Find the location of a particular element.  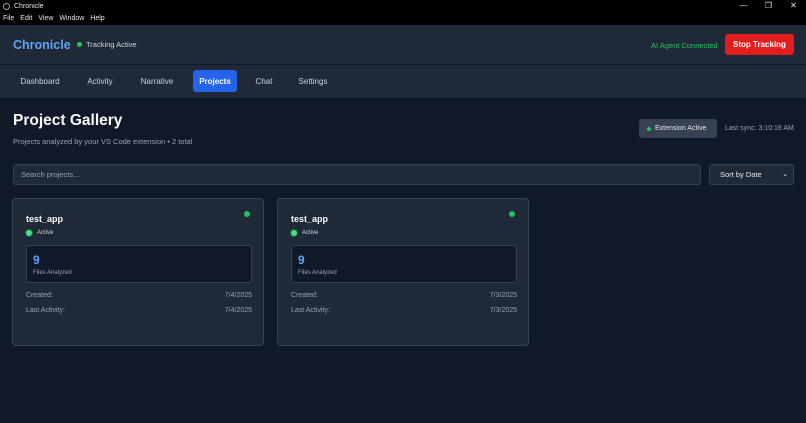

extension-status-badge: Extension Active is located at coordinates (678, 128).